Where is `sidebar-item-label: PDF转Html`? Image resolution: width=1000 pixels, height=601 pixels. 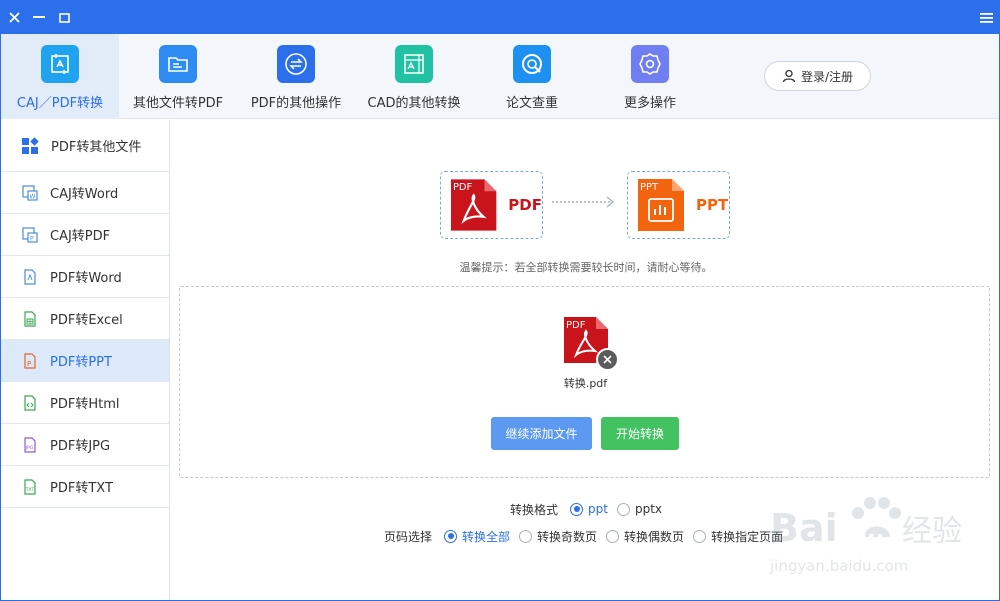 sidebar-item-label: PDF转Html is located at coordinates (85, 404).